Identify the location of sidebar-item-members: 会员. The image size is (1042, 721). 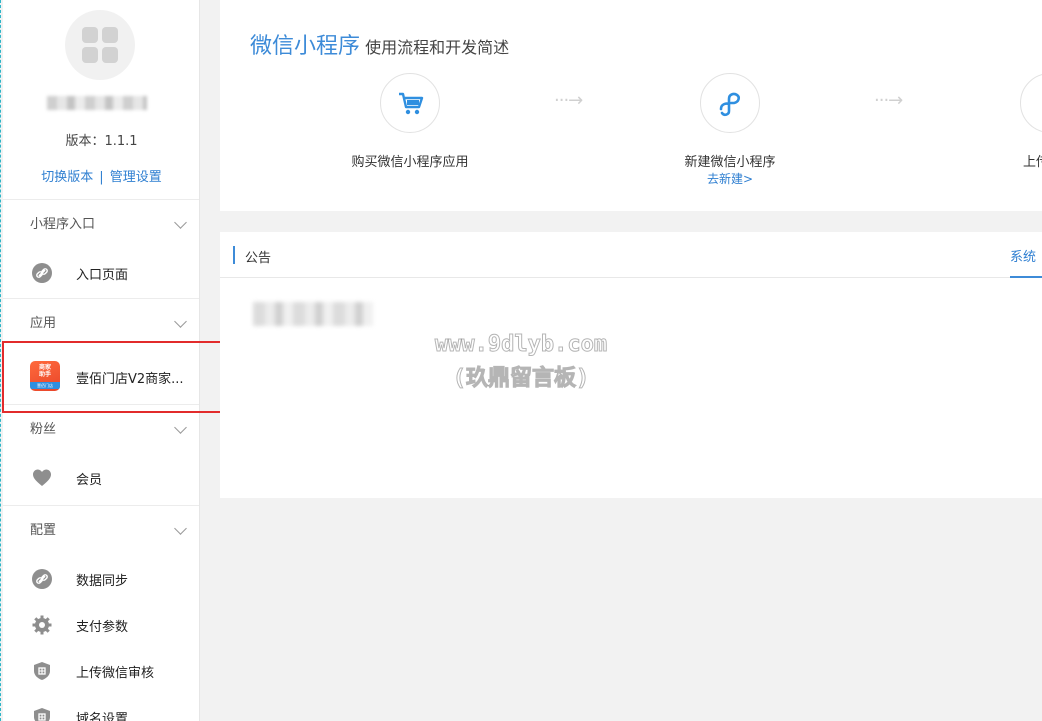
(101, 478).